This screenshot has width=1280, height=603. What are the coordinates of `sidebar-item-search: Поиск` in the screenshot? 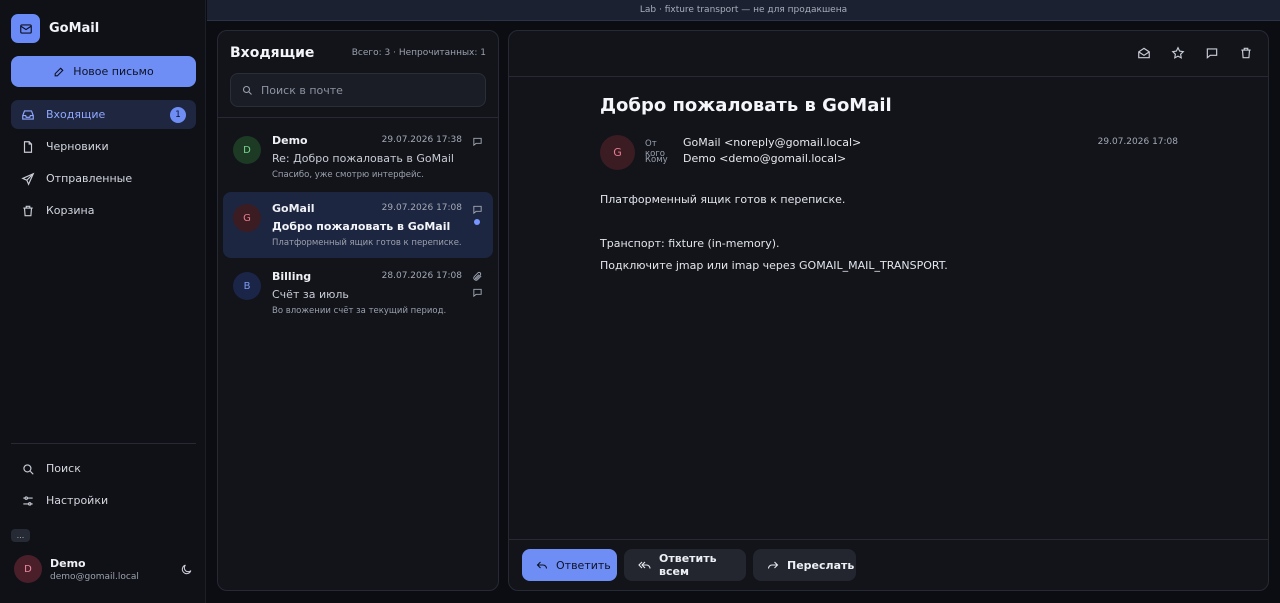 It's located at (103, 468).